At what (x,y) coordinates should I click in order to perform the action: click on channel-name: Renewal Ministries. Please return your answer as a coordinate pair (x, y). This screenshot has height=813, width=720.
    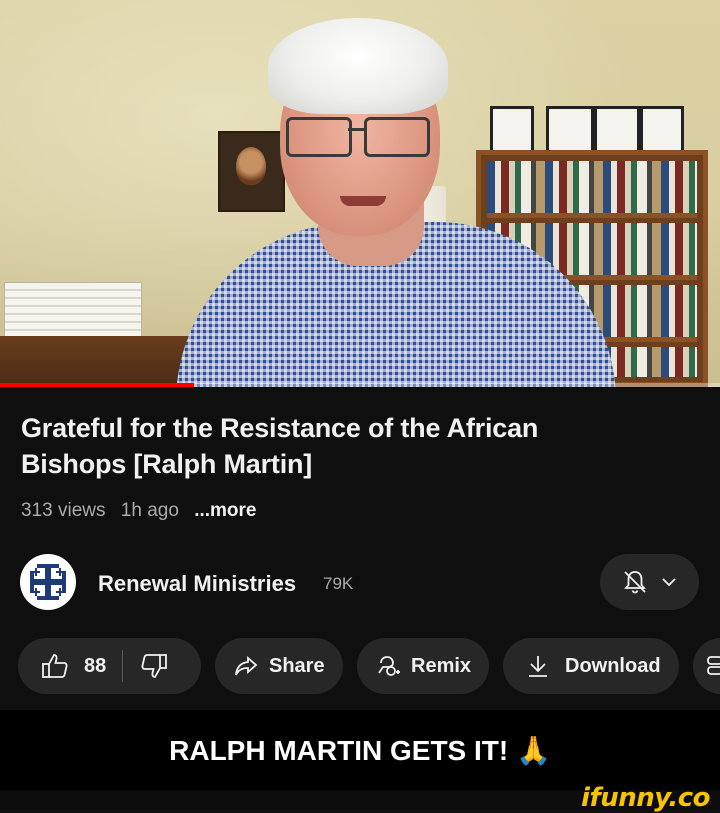
    Looking at the image, I should click on (197, 584).